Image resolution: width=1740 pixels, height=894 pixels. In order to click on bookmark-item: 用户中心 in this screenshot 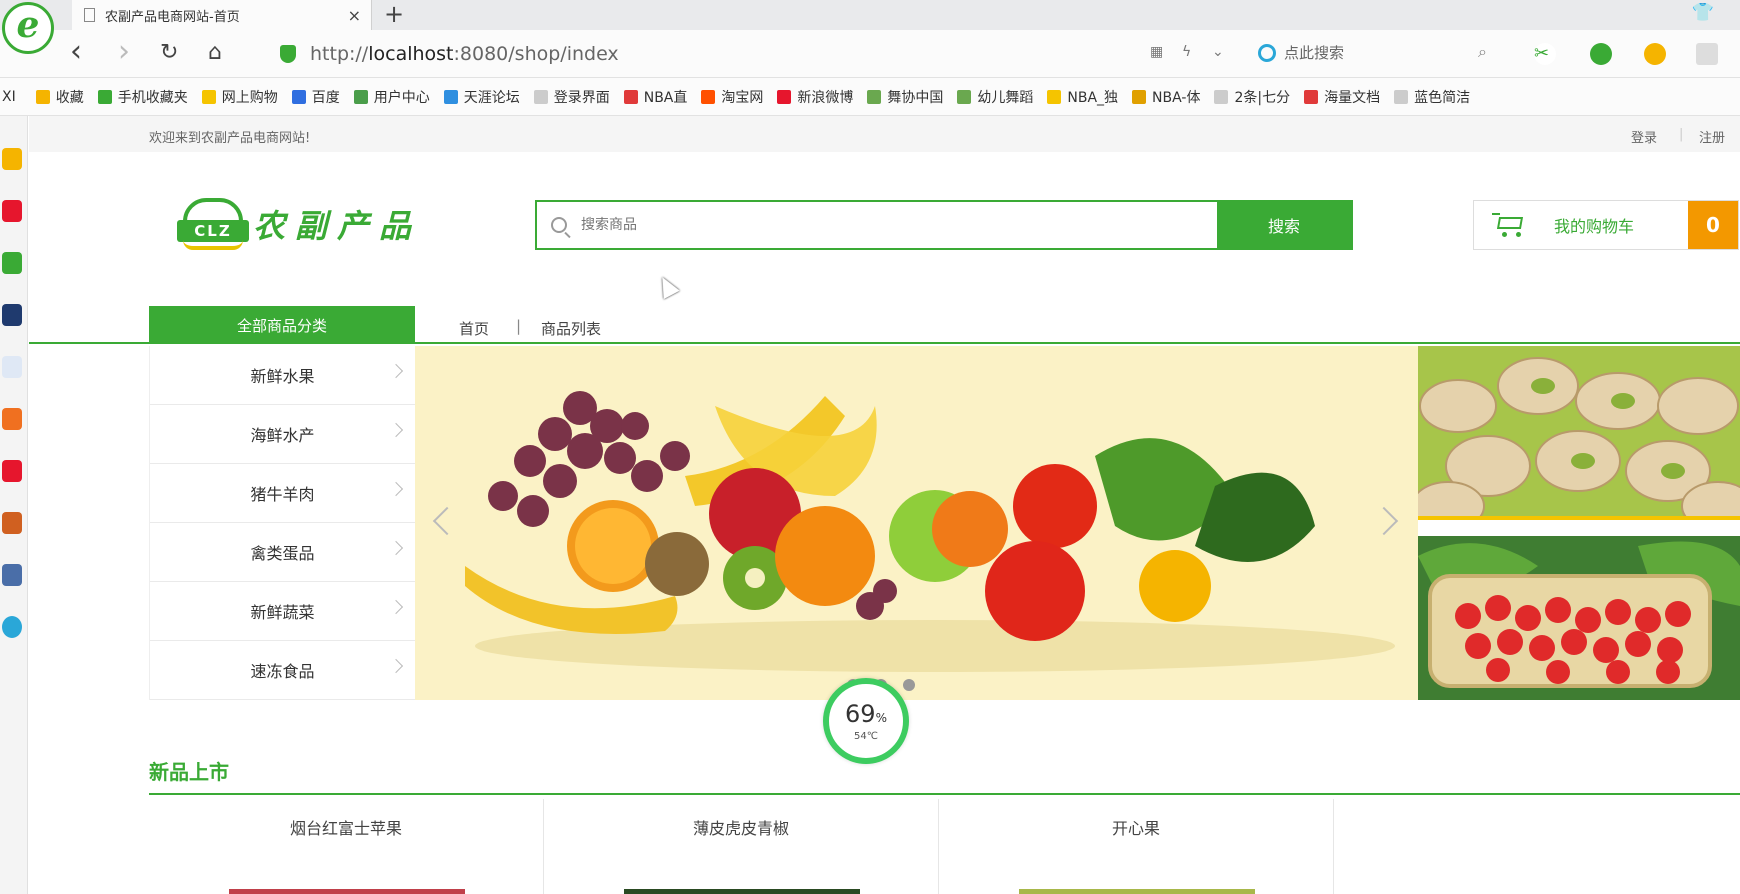, I will do `click(391, 97)`.